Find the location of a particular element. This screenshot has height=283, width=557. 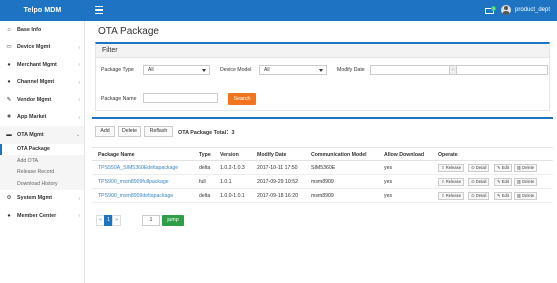

sidebar-subitem-release-record: Release Record is located at coordinates (42, 172).